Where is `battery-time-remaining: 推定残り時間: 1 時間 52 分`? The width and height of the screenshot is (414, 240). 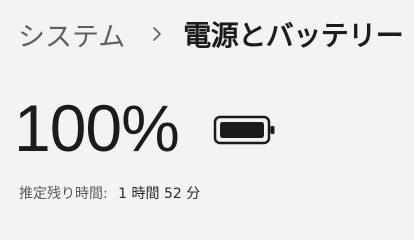 battery-time-remaining: 推定残り時間: 1 時間 52 分 is located at coordinates (109, 193).